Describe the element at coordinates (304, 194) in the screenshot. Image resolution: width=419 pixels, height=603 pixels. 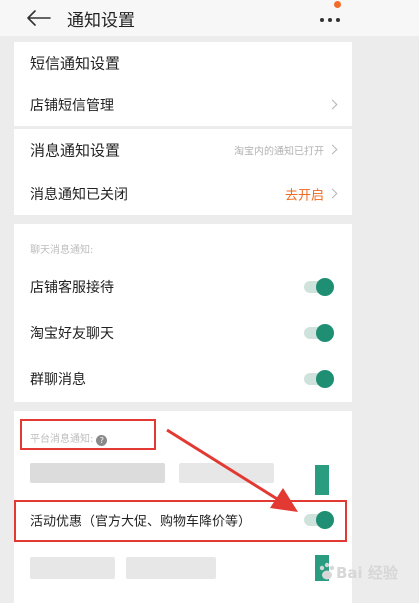
I see `enable-notification-link: 去开启` at that location.